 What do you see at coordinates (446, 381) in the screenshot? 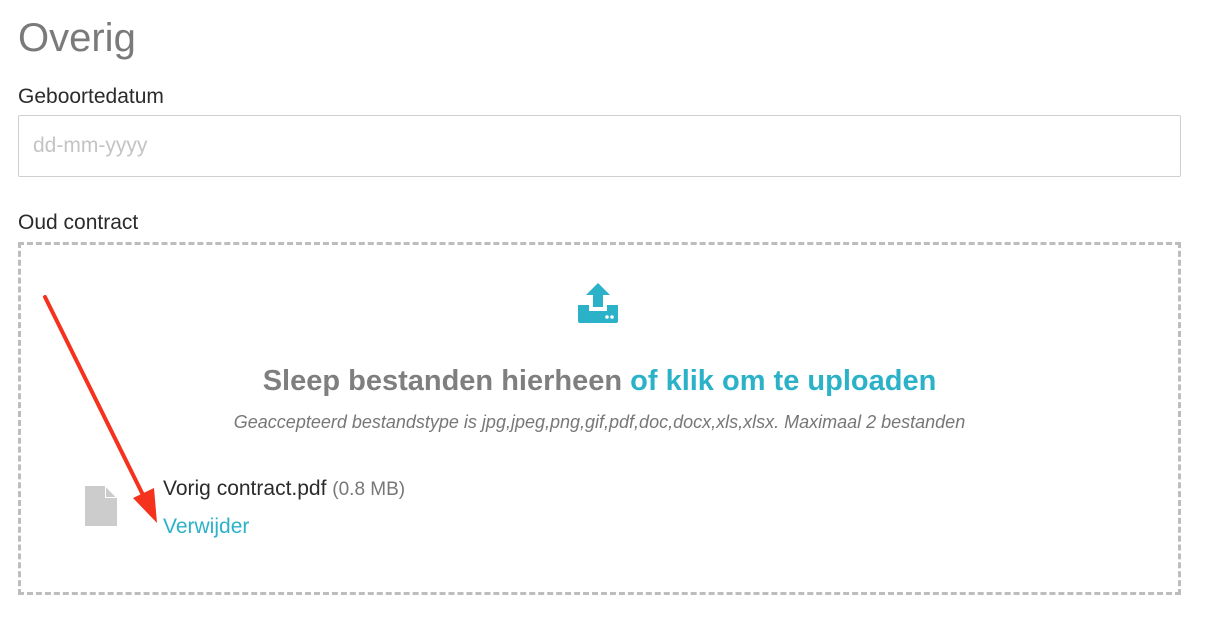
I see `dropzone-main-text: Sleep bestanden hierheen` at bounding box center [446, 381].